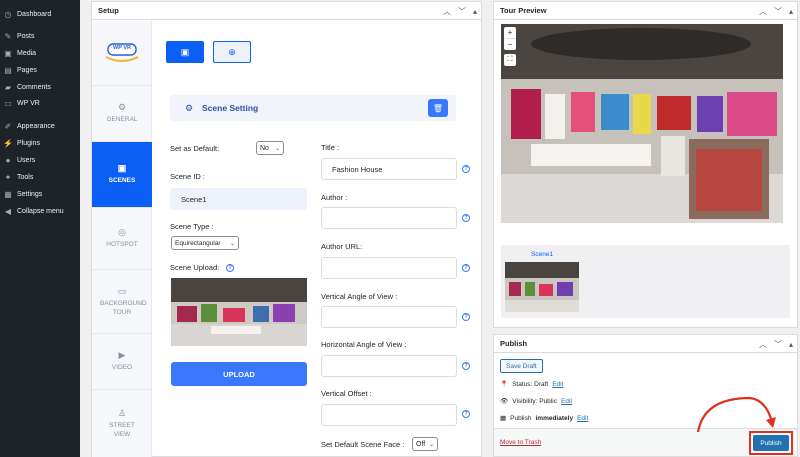  I want to click on default-face-select: Off ⌄, so click(425, 444).